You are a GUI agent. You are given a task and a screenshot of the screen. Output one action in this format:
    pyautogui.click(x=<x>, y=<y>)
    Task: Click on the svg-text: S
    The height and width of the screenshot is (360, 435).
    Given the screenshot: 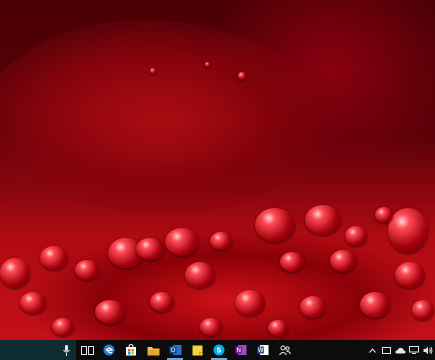 What is the action you would take?
    pyautogui.click(x=218, y=351)
    